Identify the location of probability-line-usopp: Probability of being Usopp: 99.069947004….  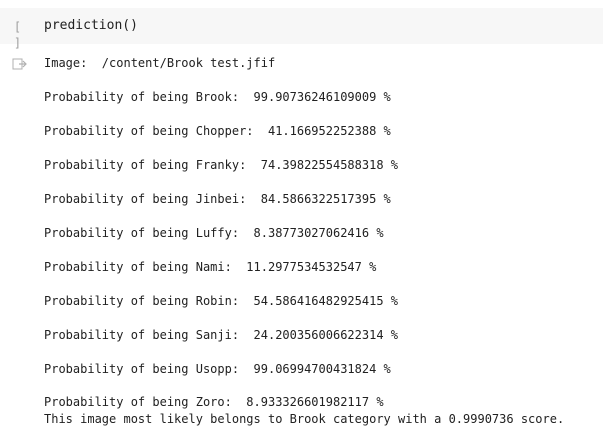
(217, 369).